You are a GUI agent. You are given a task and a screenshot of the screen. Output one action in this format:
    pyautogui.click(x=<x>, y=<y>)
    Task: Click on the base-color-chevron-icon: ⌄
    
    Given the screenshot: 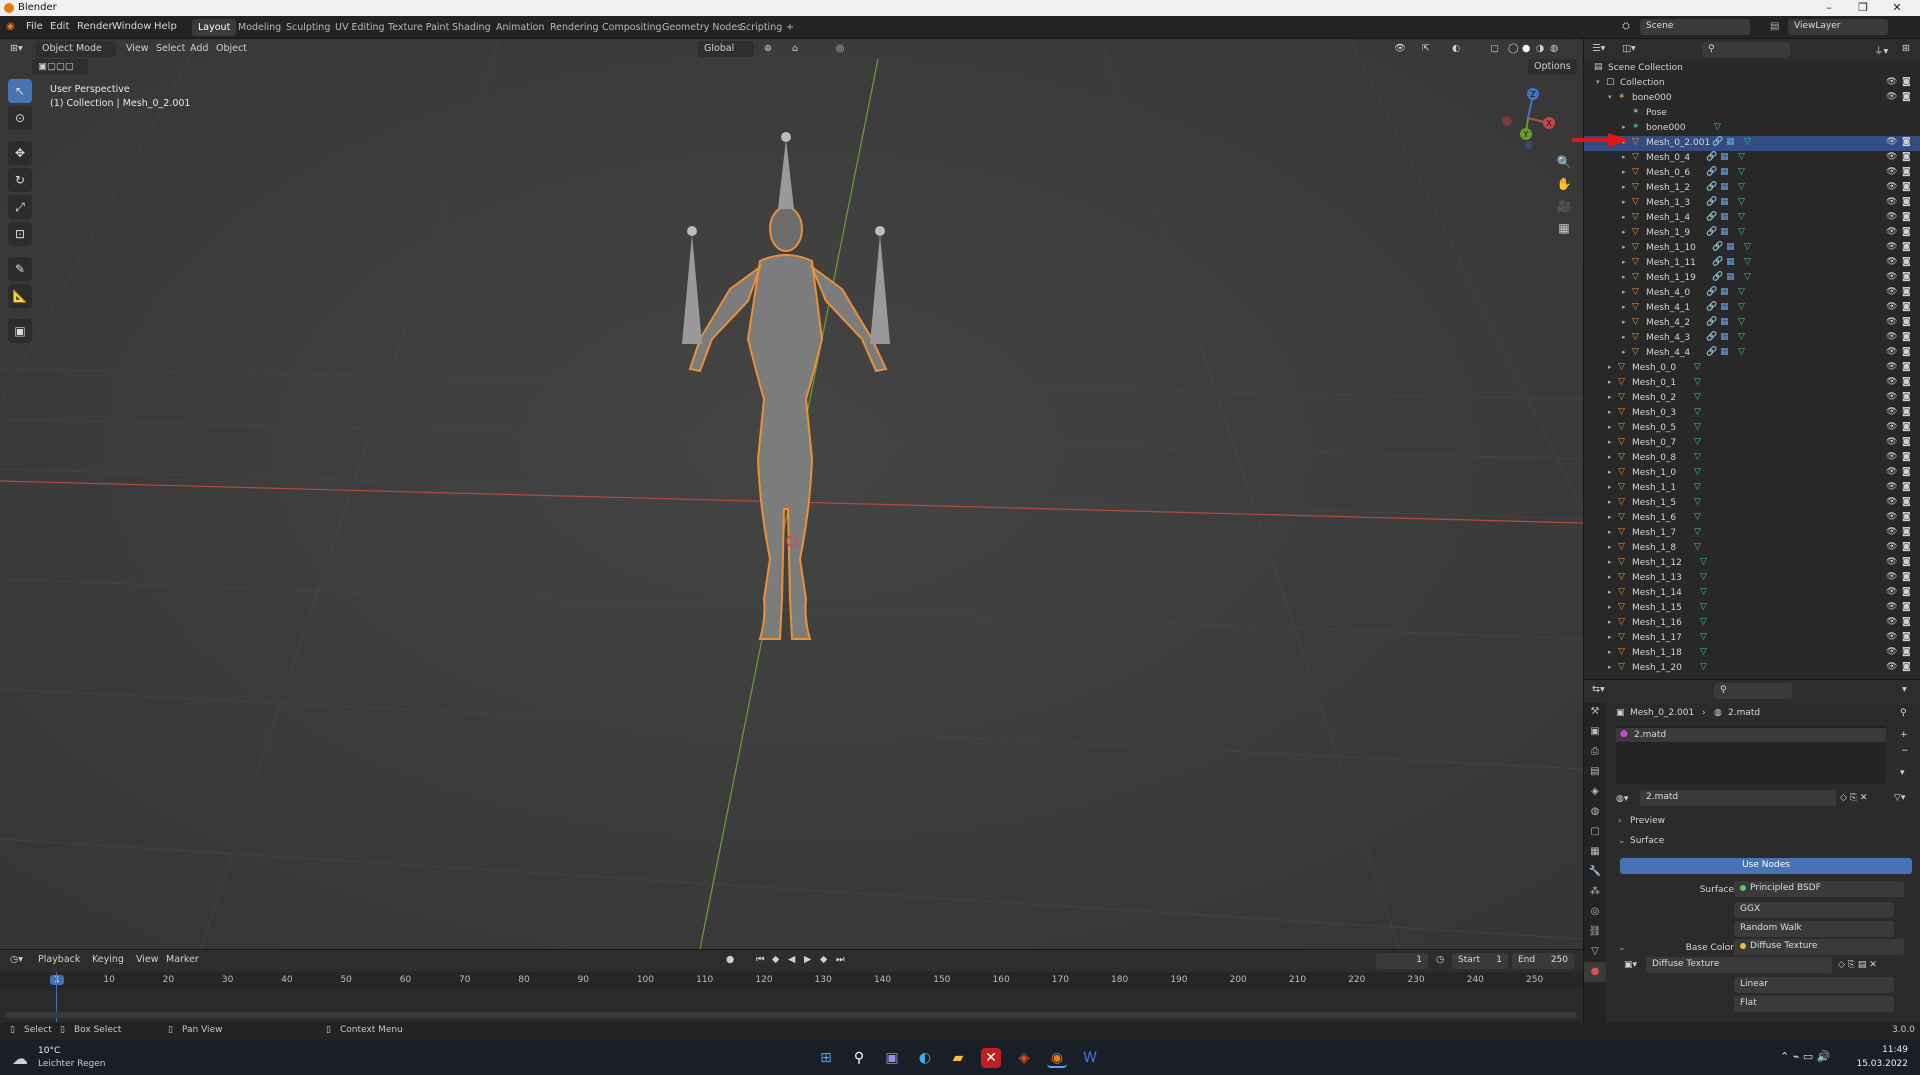 What is the action you would take?
    pyautogui.click(x=1622, y=948)
    